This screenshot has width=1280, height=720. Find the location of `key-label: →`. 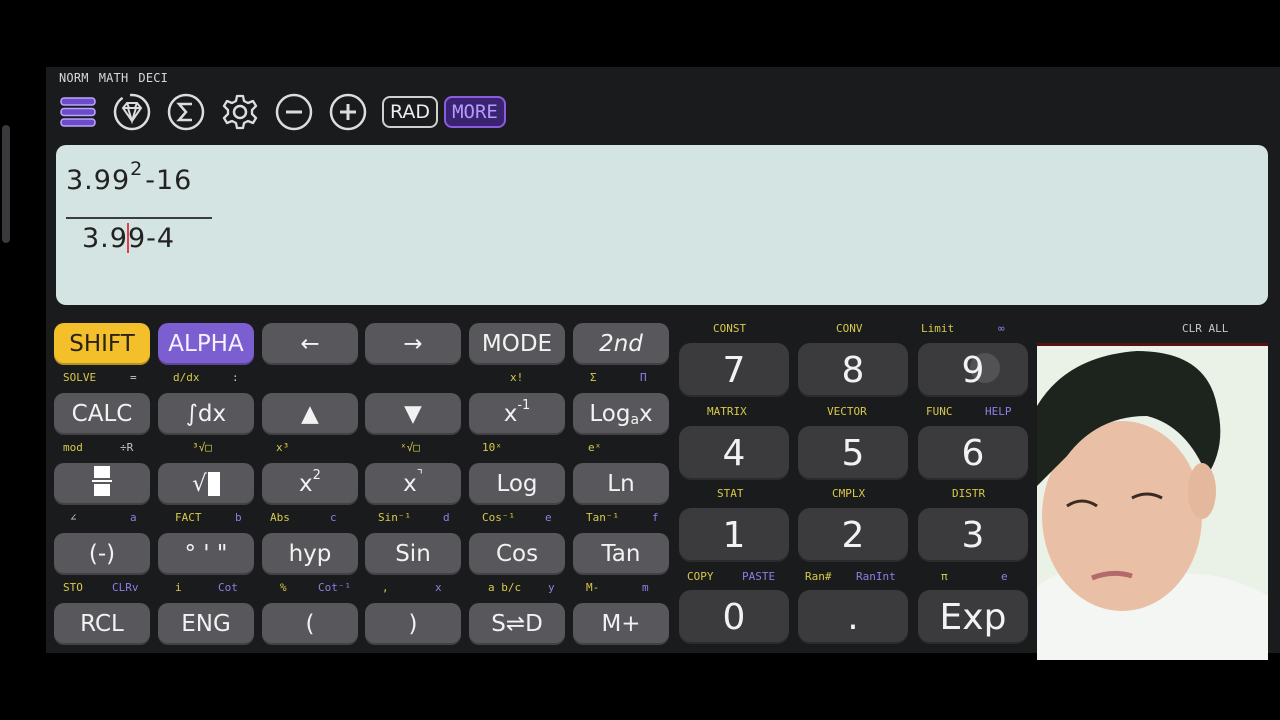

key-label: → is located at coordinates (413, 344).